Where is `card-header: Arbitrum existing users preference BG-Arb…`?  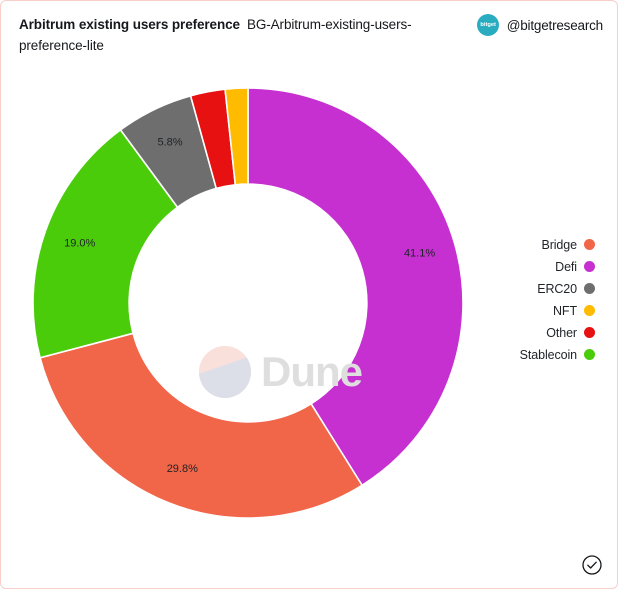
card-header: Arbitrum existing users preference BG-Arb… is located at coordinates (309, 32).